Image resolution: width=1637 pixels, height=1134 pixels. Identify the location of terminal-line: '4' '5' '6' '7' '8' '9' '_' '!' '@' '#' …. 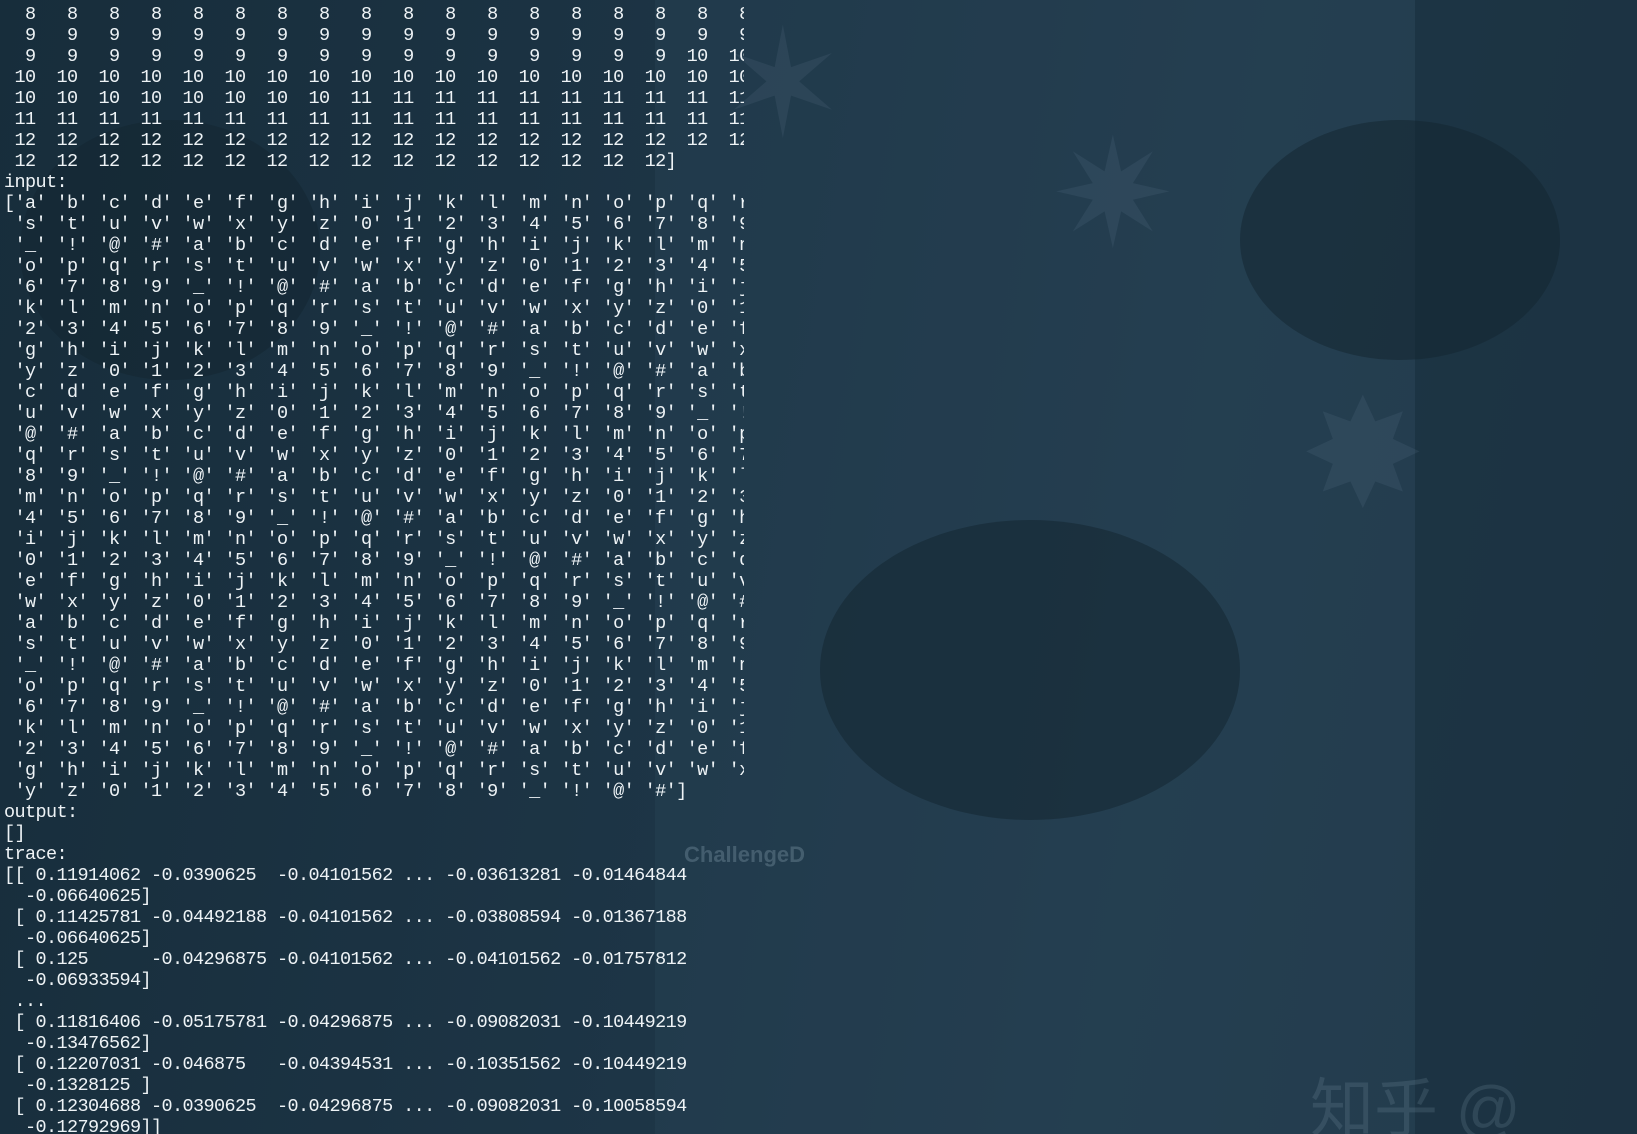
(374, 518).